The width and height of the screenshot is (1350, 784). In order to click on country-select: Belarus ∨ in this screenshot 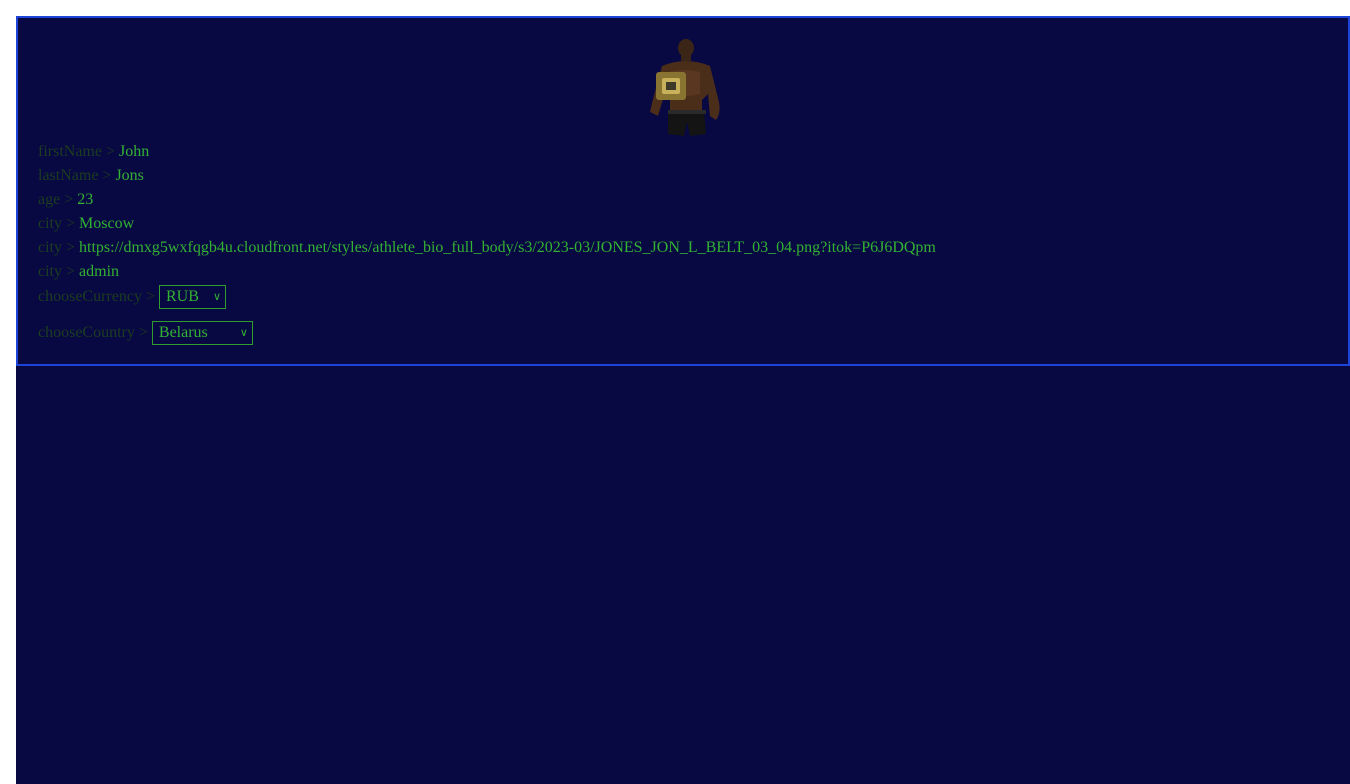, I will do `click(202, 333)`.